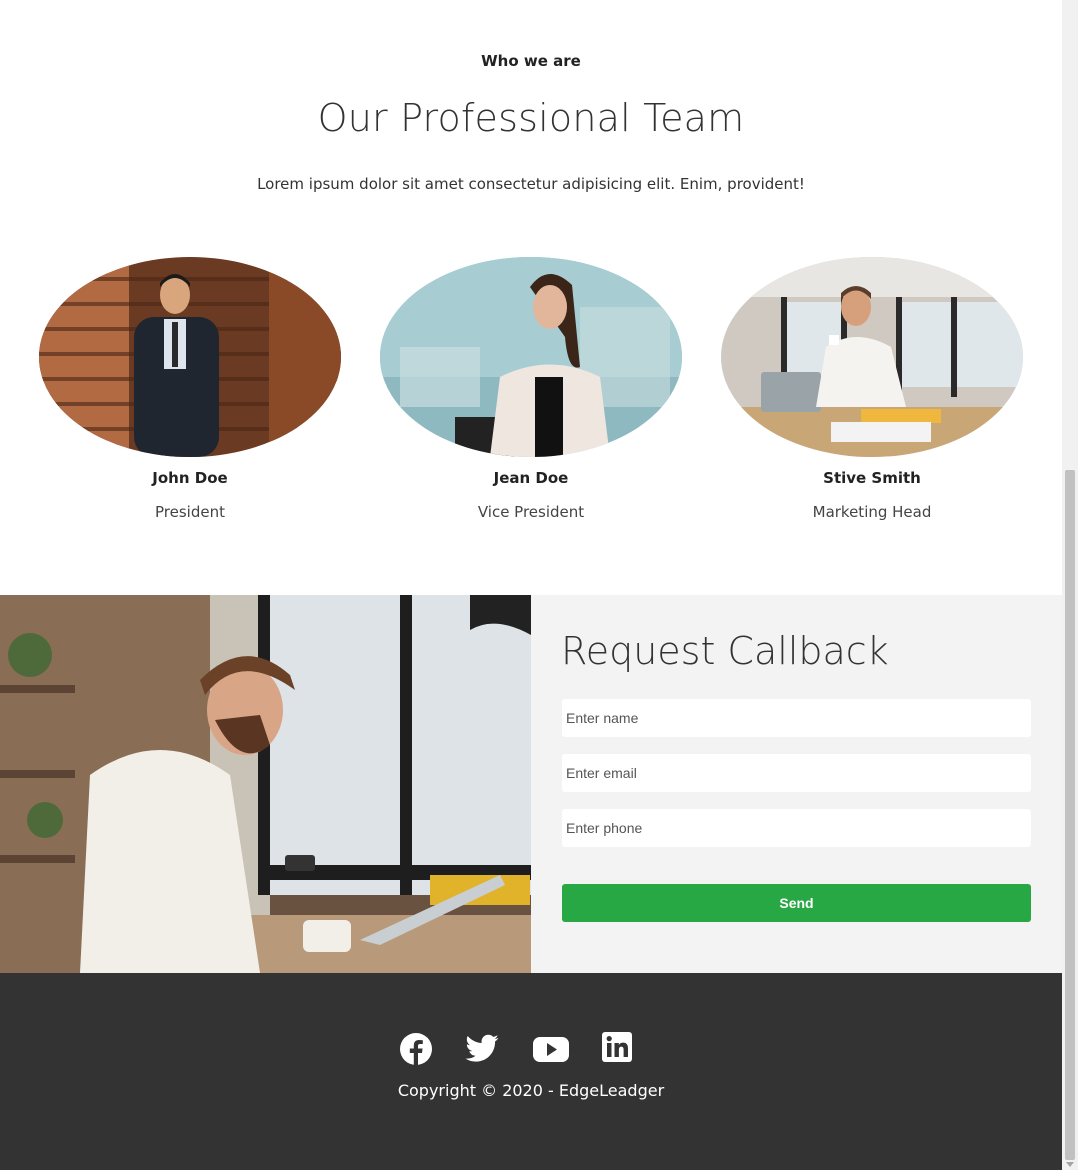 Image resolution: width=1078 pixels, height=1170 pixels. Describe the element at coordinates (796, 903) in the screenshot. I see `send-button: Send` at that location.